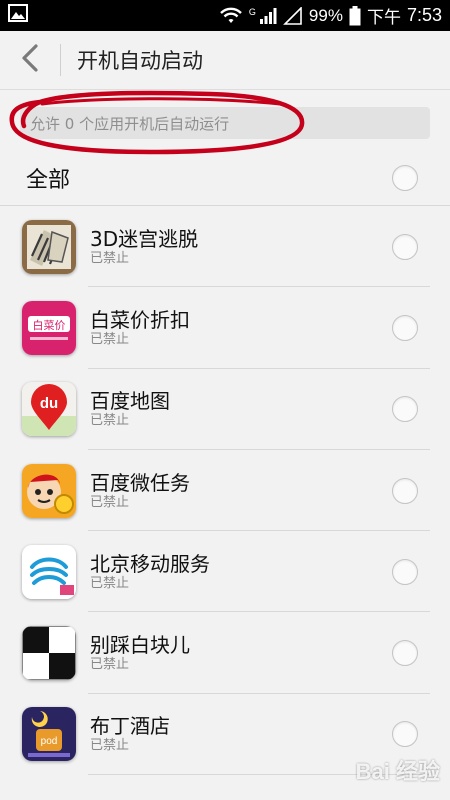 This screenshot has width=450, height=800. Describe the element at coordinates (355, 15) in the screenshot. I see `battery-icon` at that location.